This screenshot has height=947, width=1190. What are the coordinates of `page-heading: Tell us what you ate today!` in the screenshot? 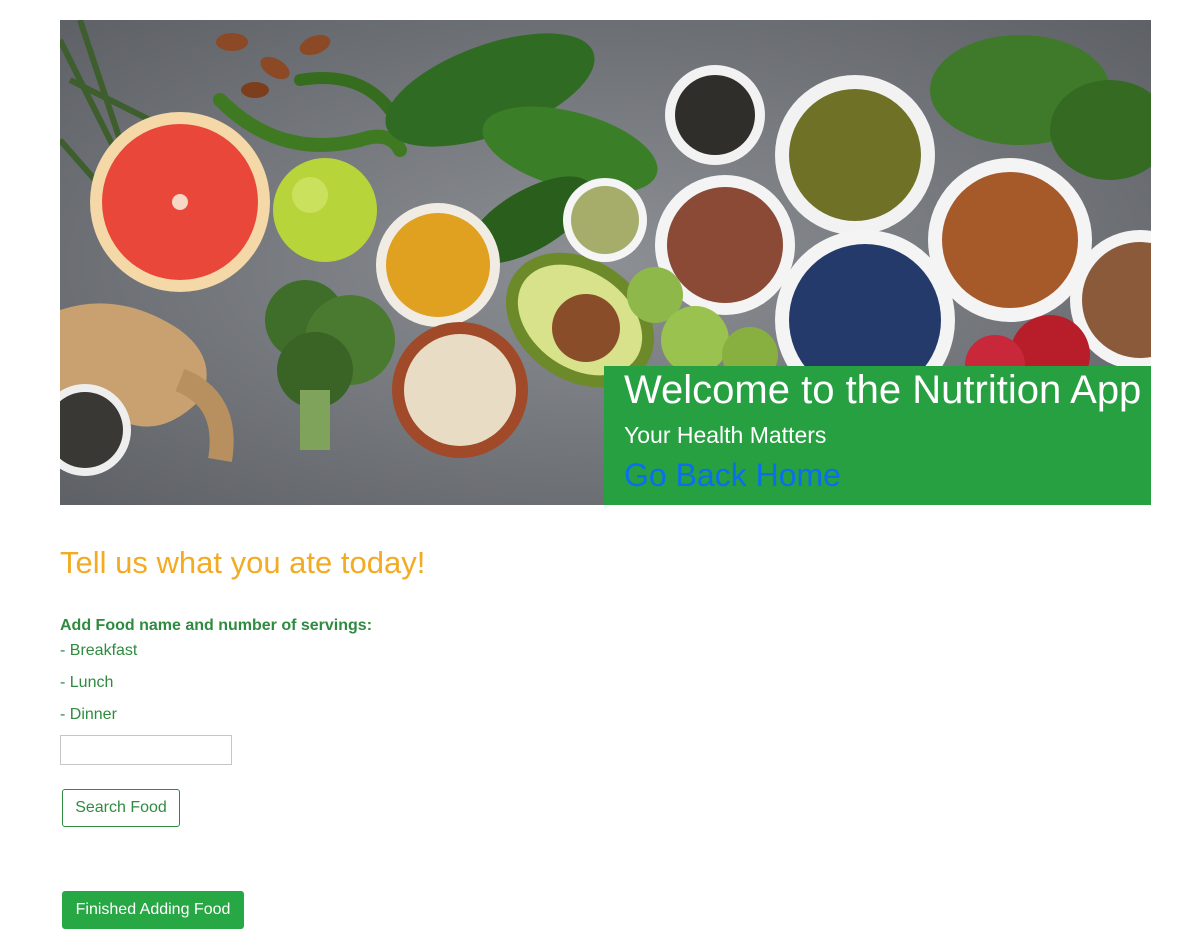 It's located at (243, 562).